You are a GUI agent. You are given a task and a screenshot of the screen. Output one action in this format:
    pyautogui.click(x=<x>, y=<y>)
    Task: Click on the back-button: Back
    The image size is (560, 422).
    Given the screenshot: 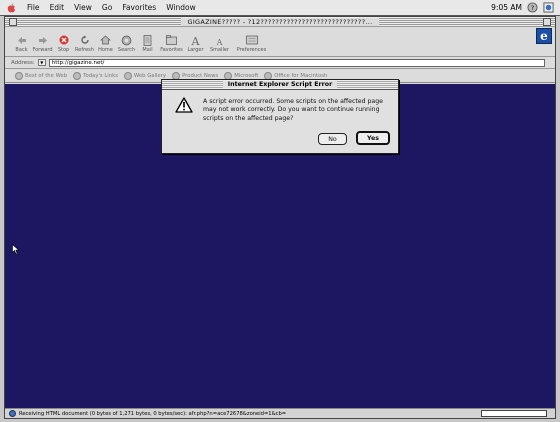 What is the action you would take?
    pyautogui.click(x=21, y=43)
    